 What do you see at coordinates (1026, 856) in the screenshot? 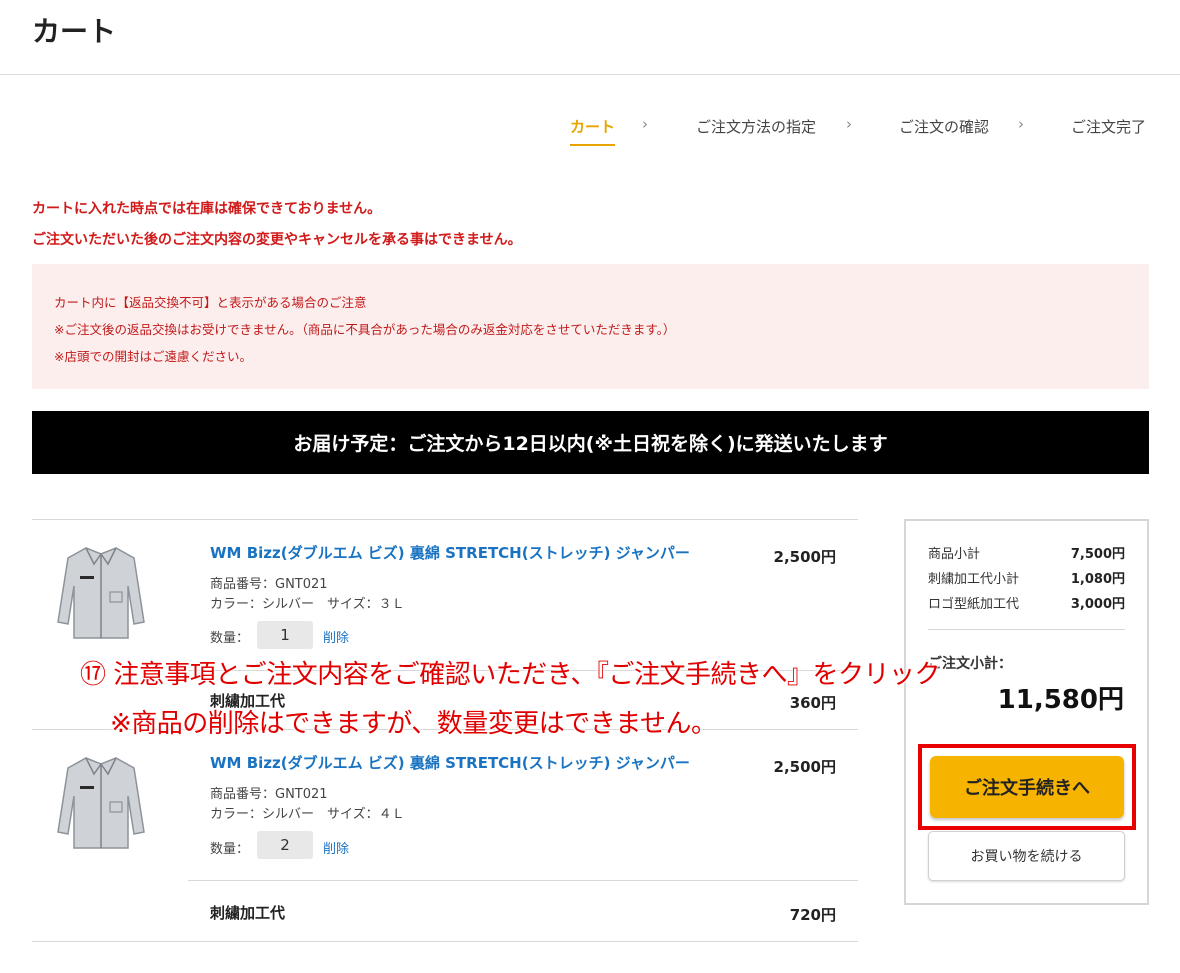
I see `continue-shopping-button: お買い物を続ける` at bounding box center [1026, 856].